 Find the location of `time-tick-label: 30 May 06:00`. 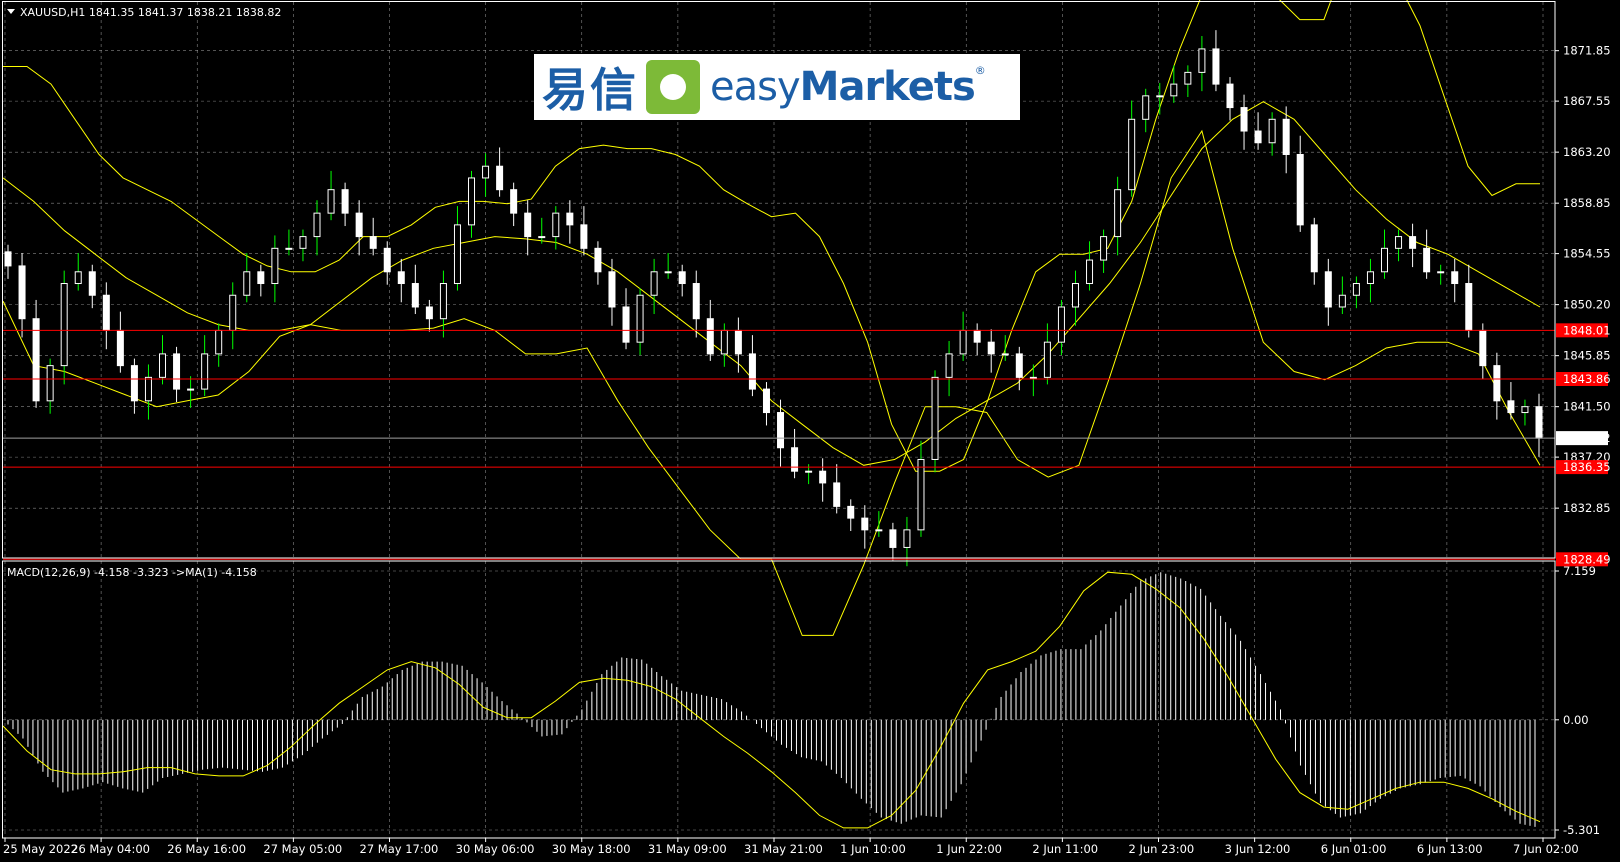

time-tick-label: 30 May 06:00 is located at coordinates (495, 849).